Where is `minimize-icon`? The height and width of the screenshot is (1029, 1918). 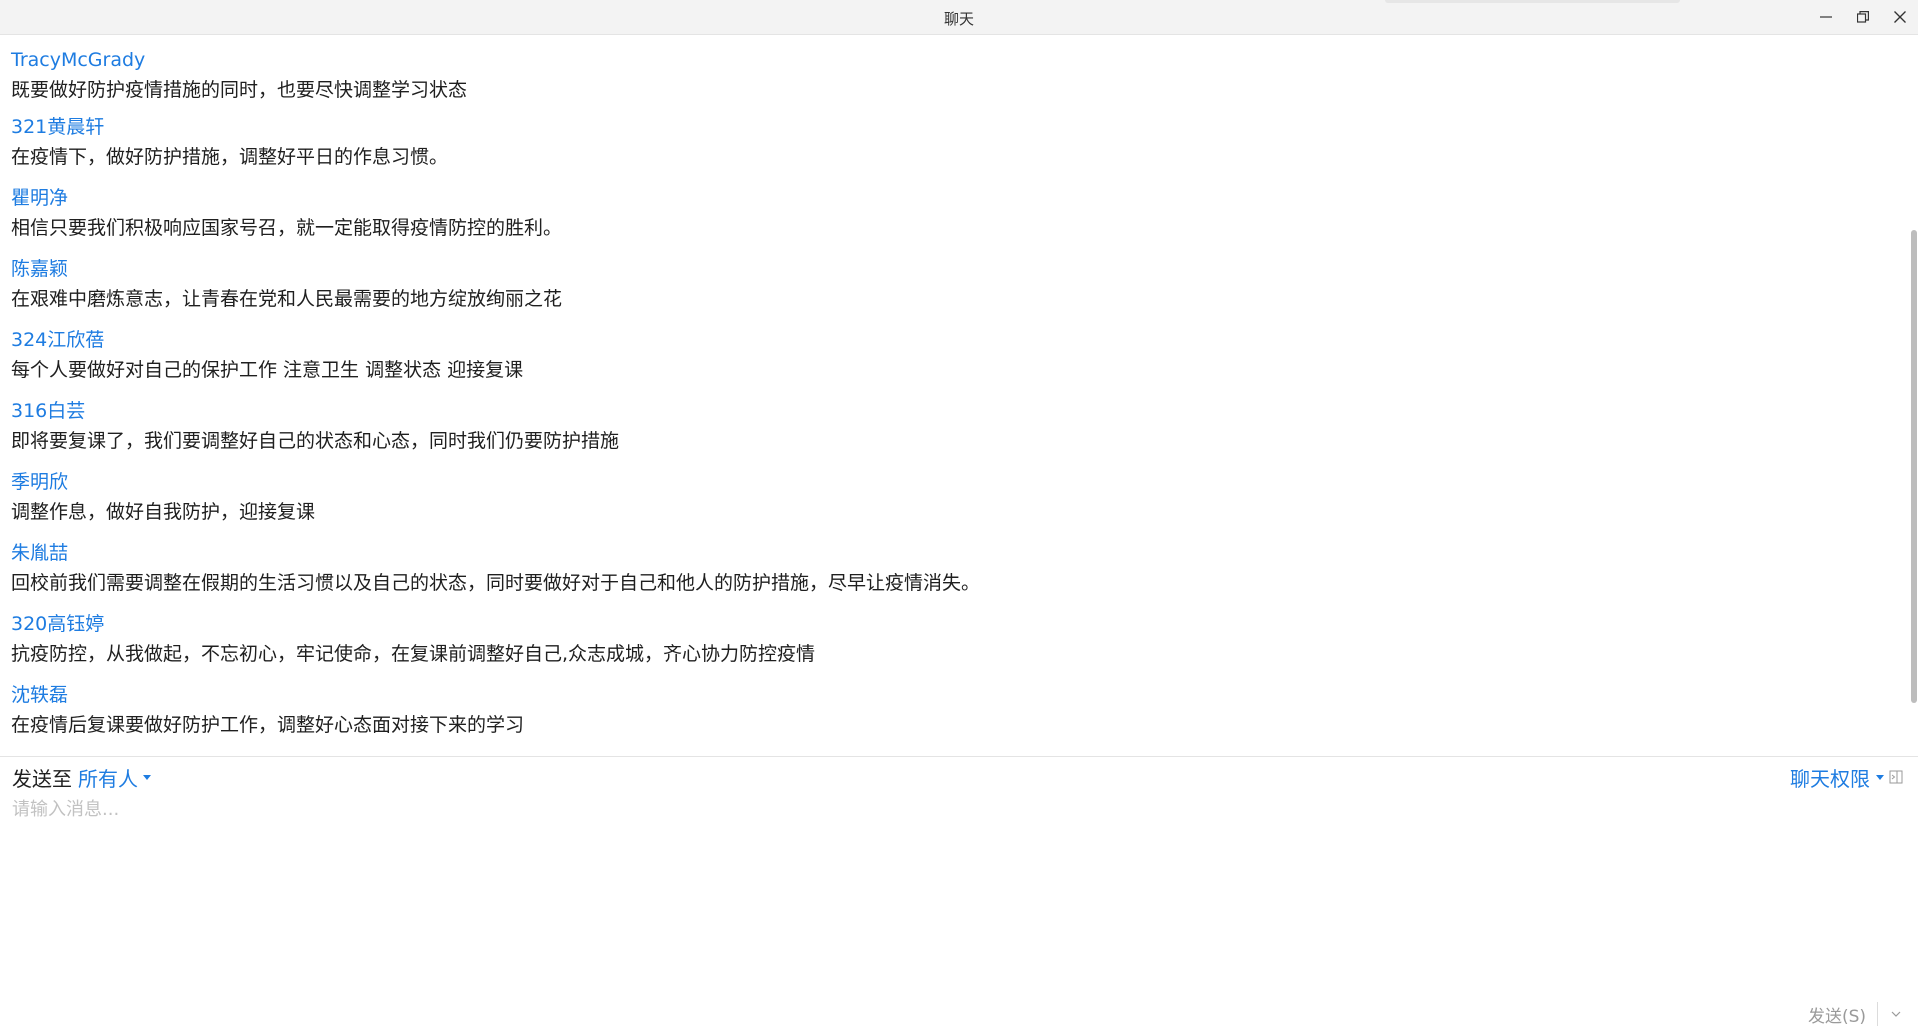 minimize-icon is located at coordinates (1826, 17).